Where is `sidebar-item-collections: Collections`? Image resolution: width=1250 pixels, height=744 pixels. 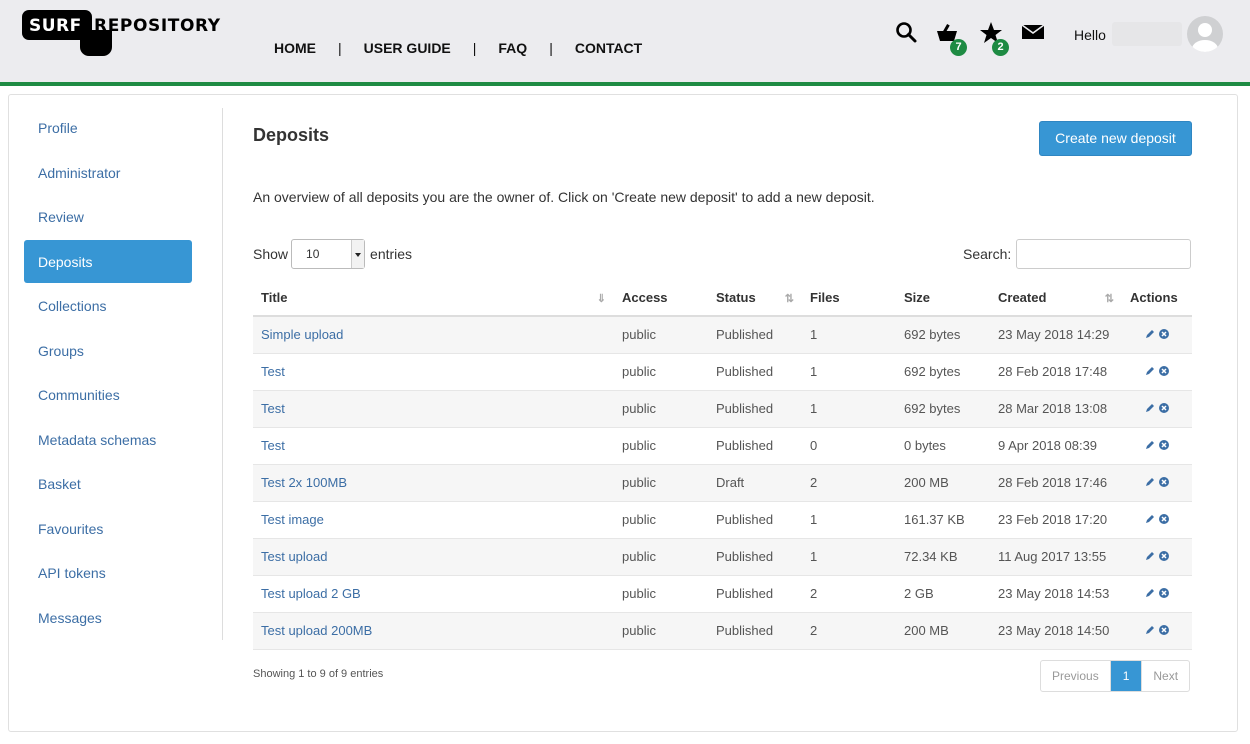
sidebar-item-collections: Collections is located at coordinates (108, 305).